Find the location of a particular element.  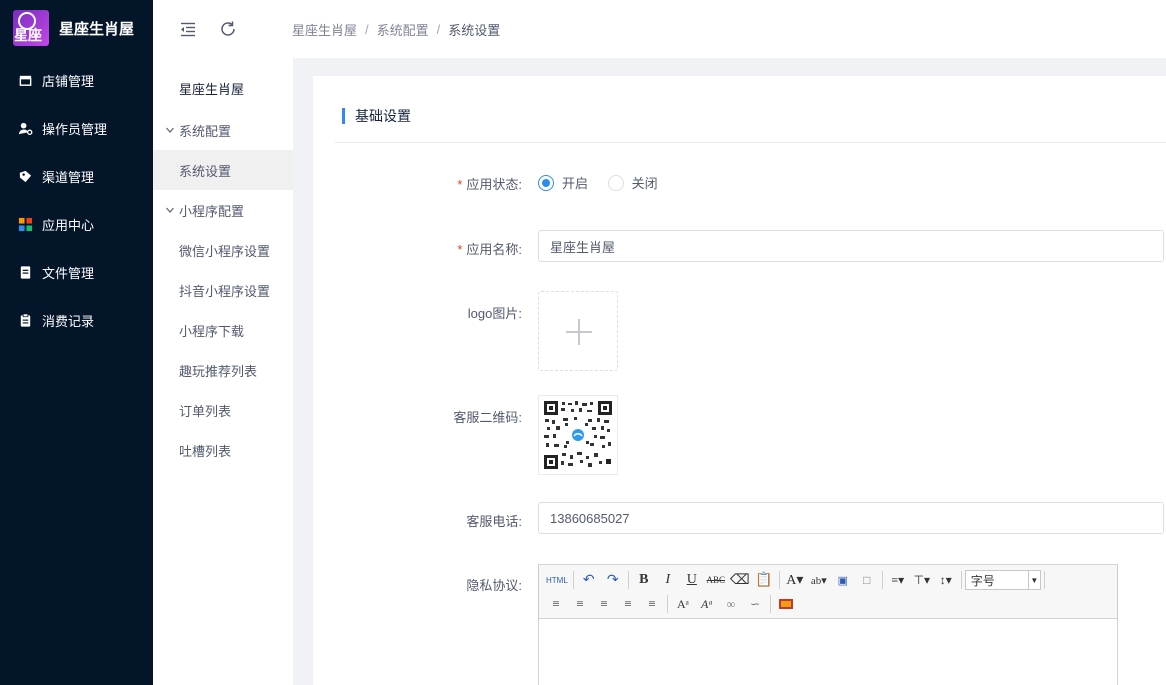

font-color-icon: A▾ is located at coordinates (795, 580).